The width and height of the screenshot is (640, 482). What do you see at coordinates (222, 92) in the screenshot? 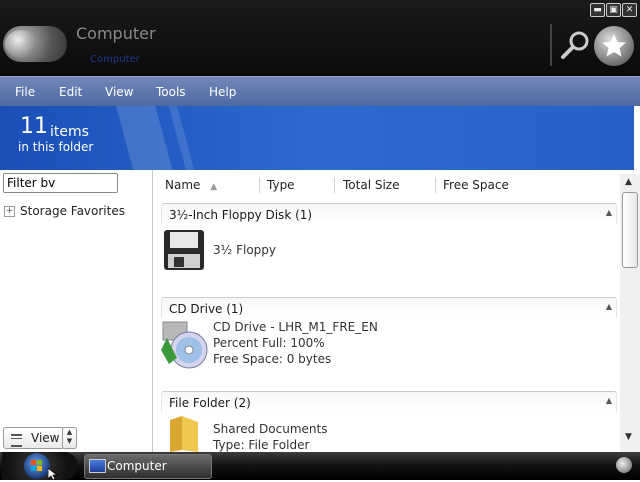
I see `menu-help: Help` at bounding box center [222, 92].